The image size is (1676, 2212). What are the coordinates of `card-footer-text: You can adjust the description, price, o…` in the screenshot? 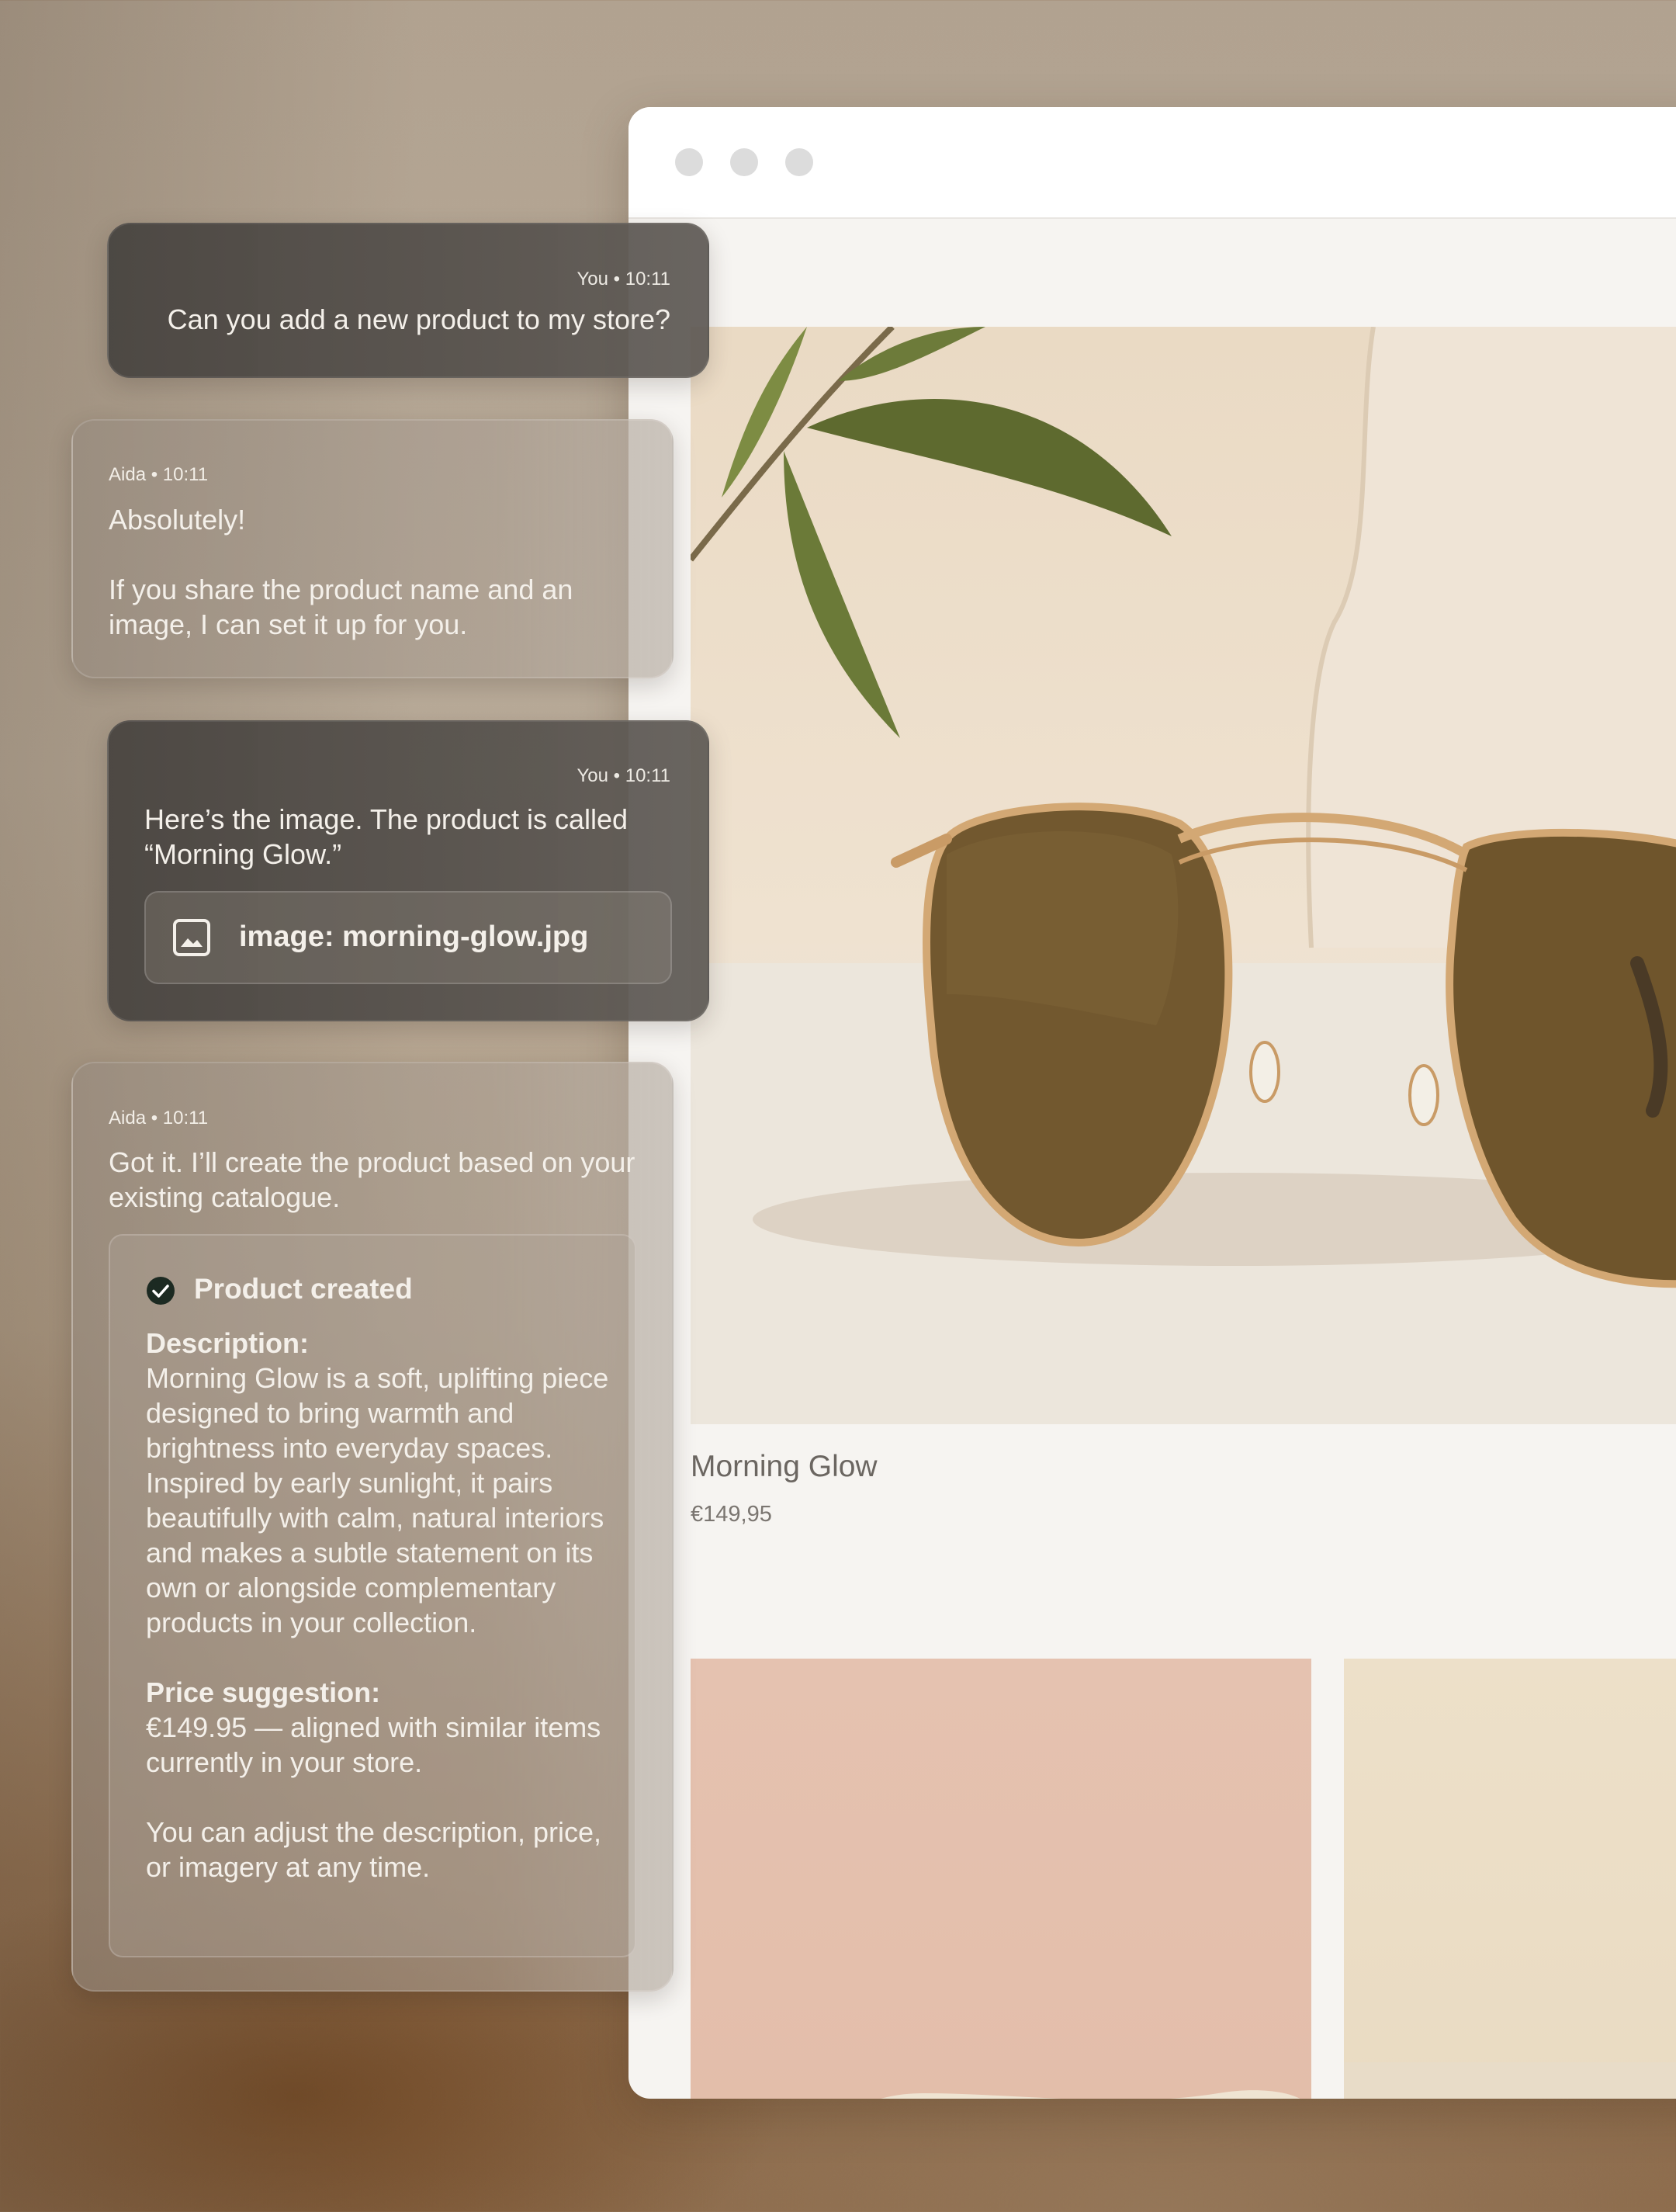 It's located at (374, 1850).